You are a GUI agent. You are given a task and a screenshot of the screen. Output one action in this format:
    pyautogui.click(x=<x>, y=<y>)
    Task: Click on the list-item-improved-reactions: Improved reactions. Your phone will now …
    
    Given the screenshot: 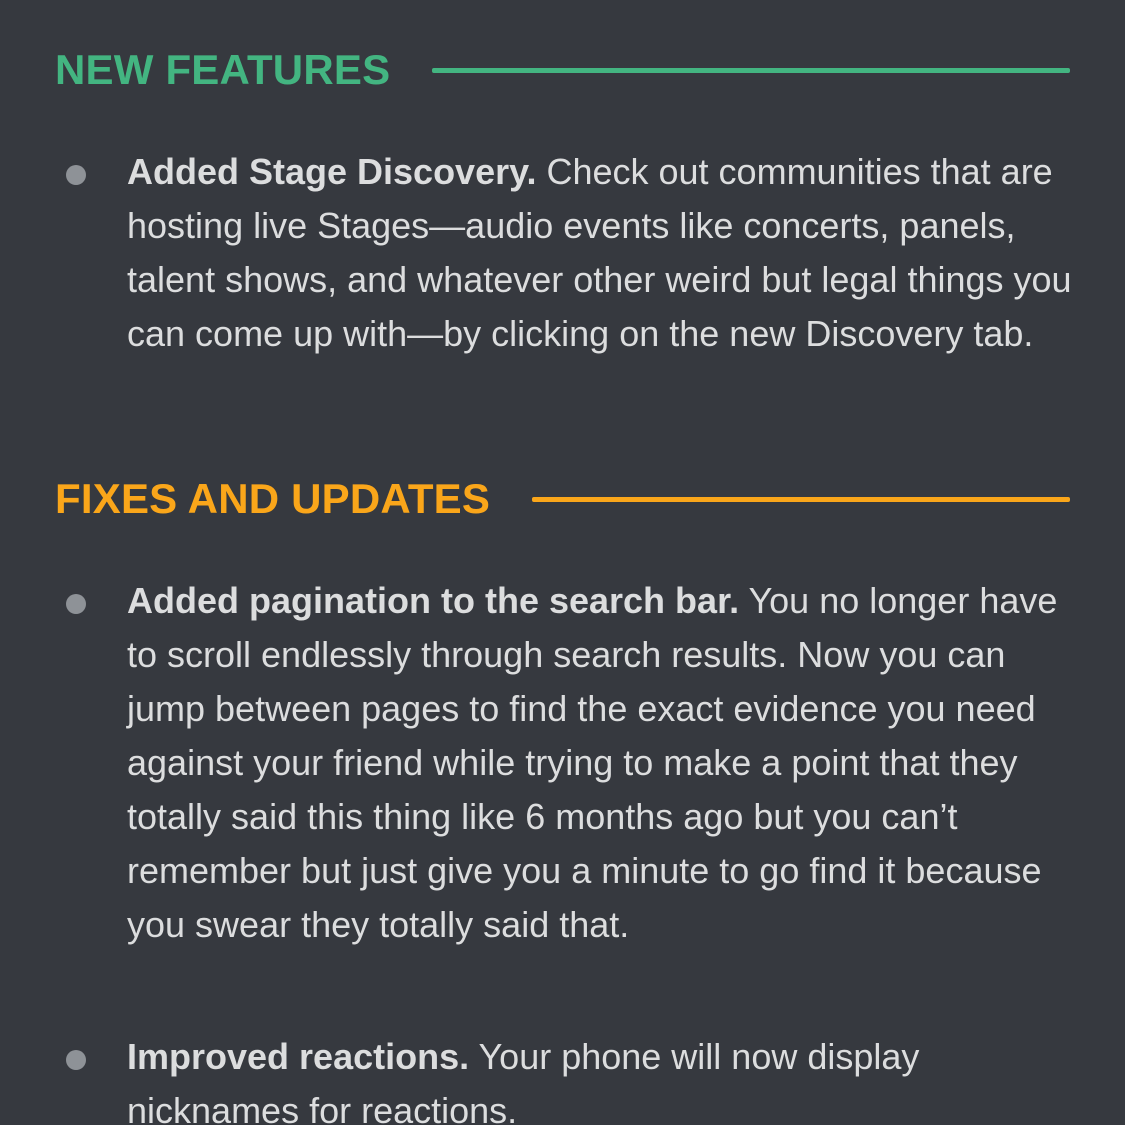 What is the action you would take?
    pyautogui.click(x=599, y=1077)
    